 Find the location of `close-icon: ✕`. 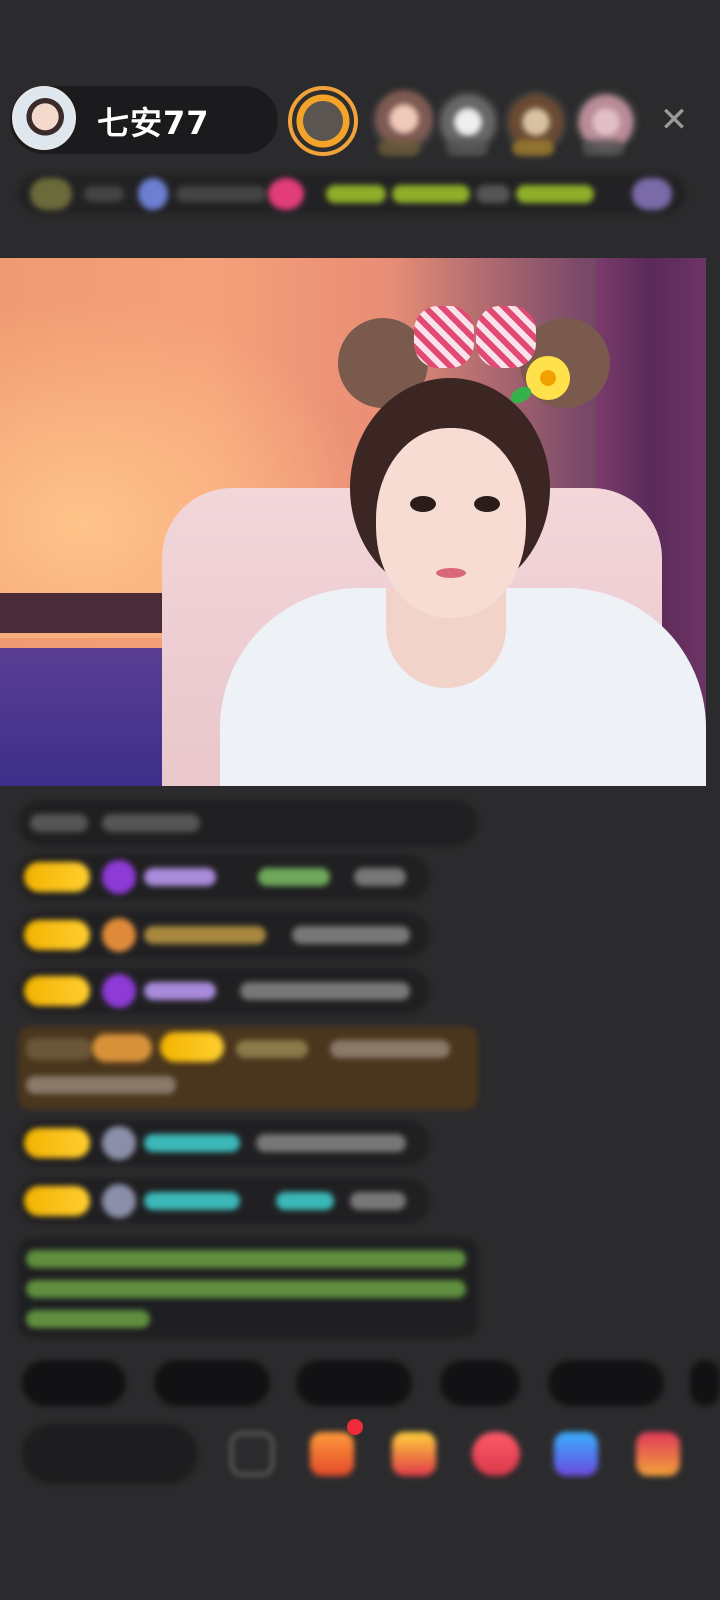

close-icon: ✕ is located at coordinates (674, 120).